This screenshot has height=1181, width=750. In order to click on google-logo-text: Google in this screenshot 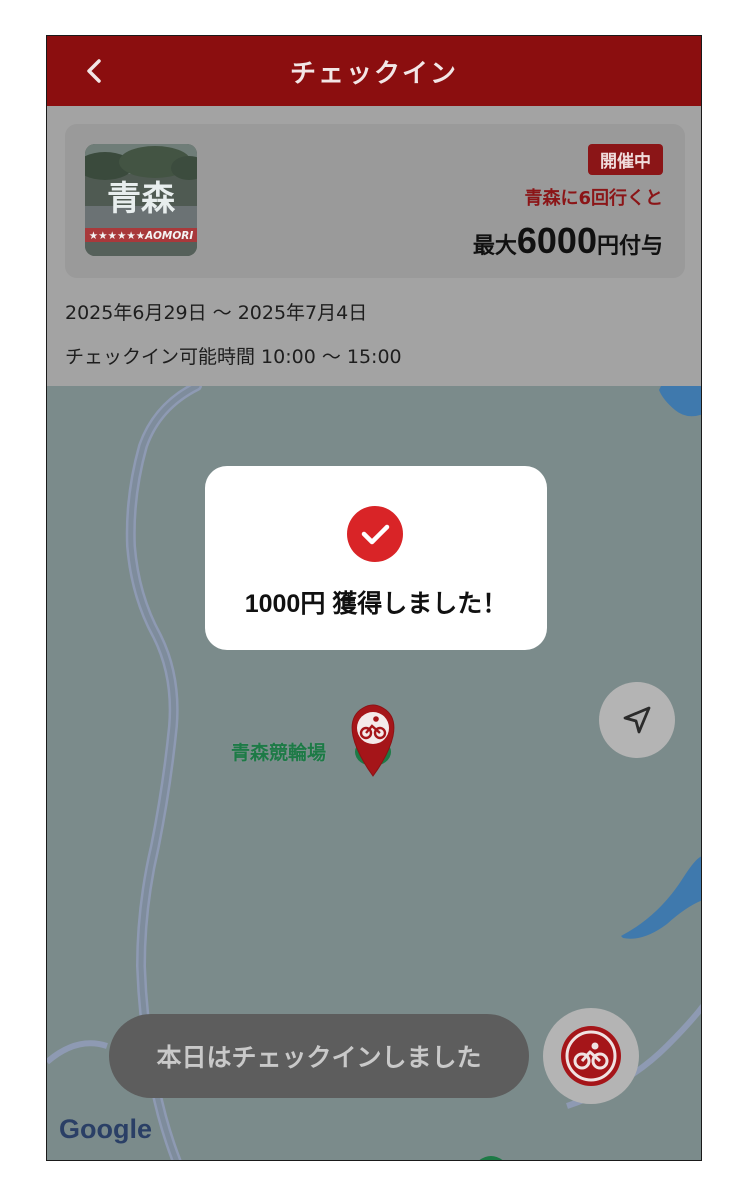, I will do `click(105, 1129)`.